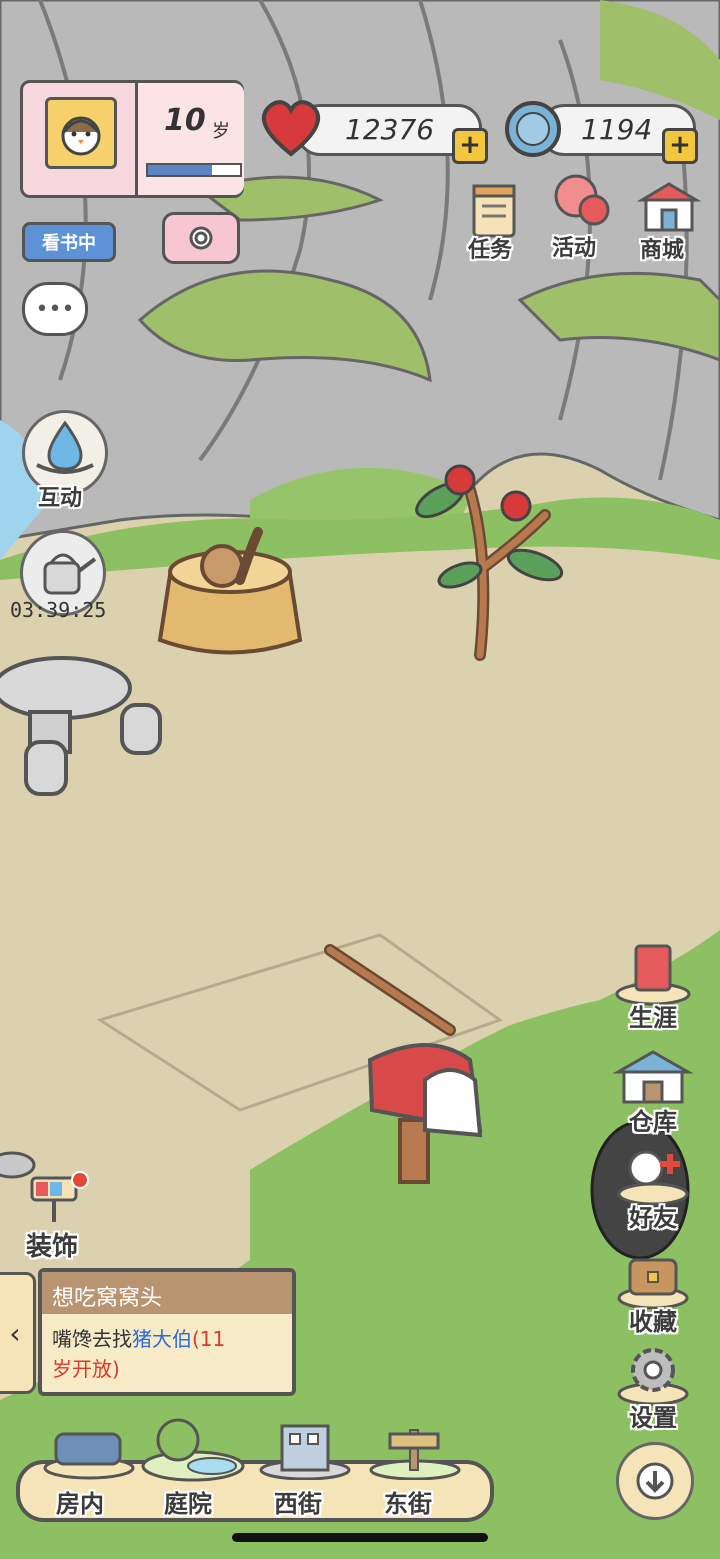  I want to click on home-indicator, so click(360, 1537).